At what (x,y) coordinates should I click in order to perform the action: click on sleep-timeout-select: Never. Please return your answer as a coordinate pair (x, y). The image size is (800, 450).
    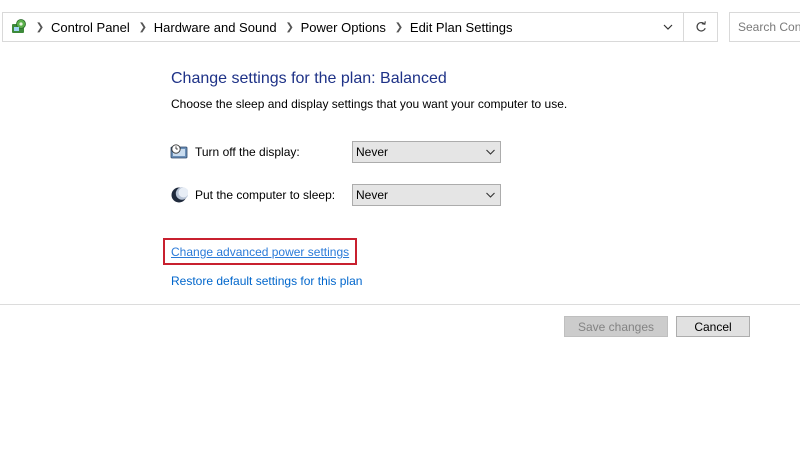
    Looking at the image, I should click on (426, 195).